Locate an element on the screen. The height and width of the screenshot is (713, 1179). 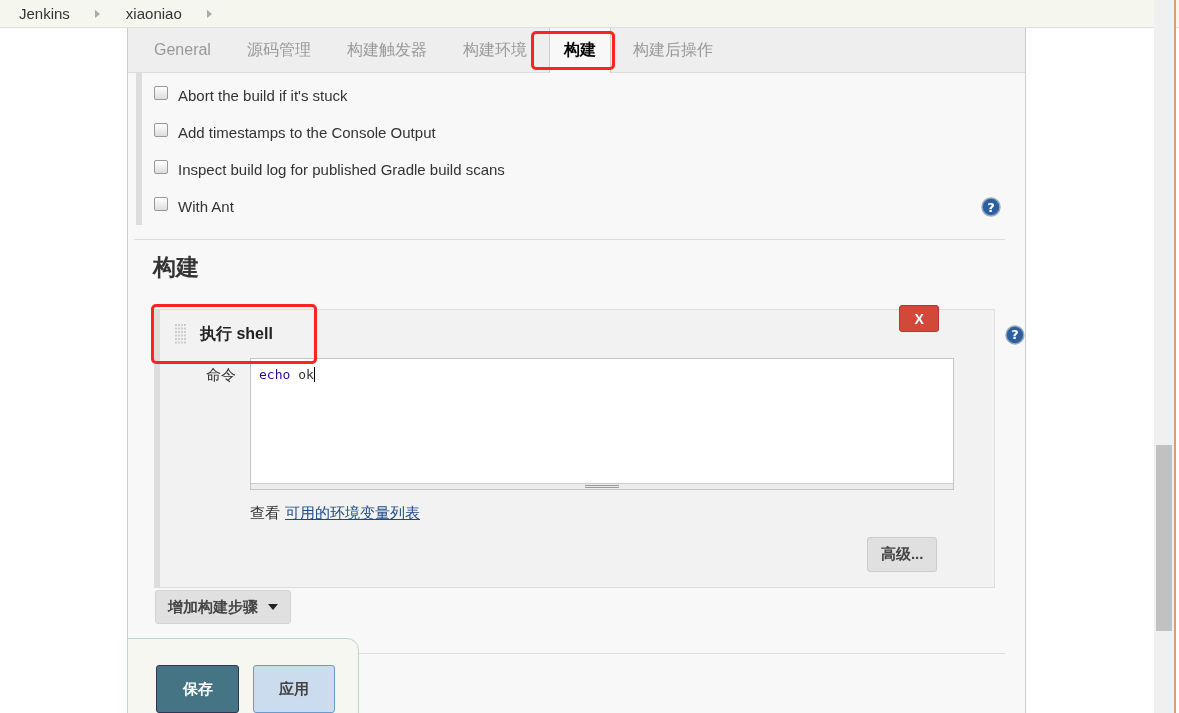
step-title: 执行 shell is located at coordinates (236, 333).